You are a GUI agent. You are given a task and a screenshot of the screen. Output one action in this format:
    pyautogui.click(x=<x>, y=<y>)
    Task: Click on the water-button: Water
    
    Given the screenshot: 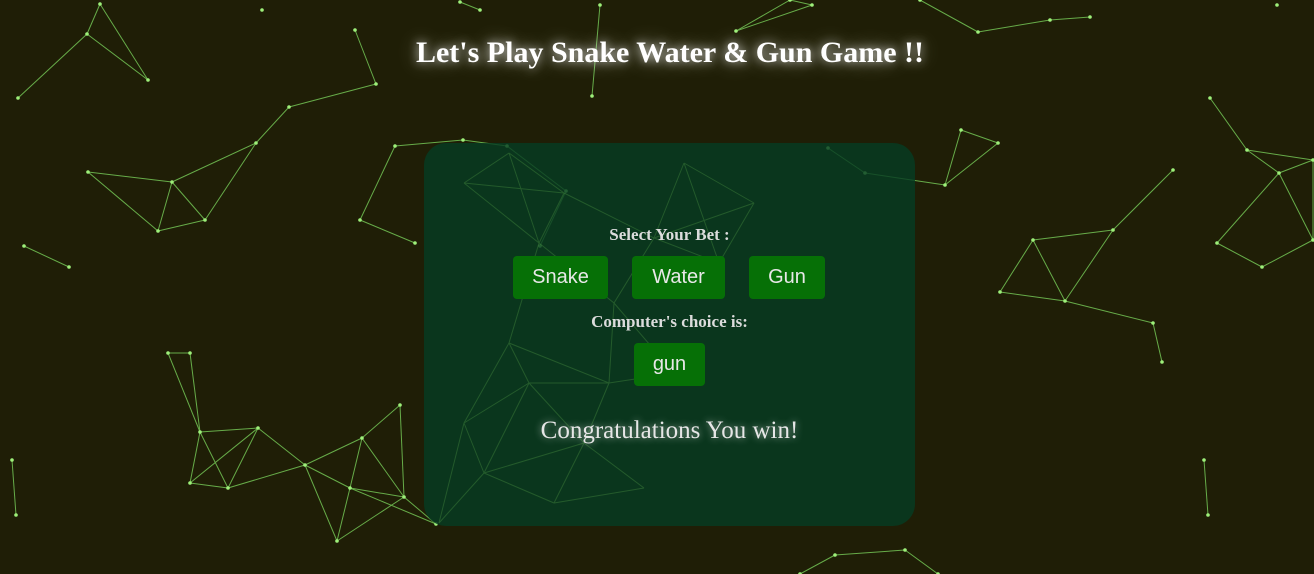 What is the action you would take?
    pyautogui.click(x=678, y=277)
    